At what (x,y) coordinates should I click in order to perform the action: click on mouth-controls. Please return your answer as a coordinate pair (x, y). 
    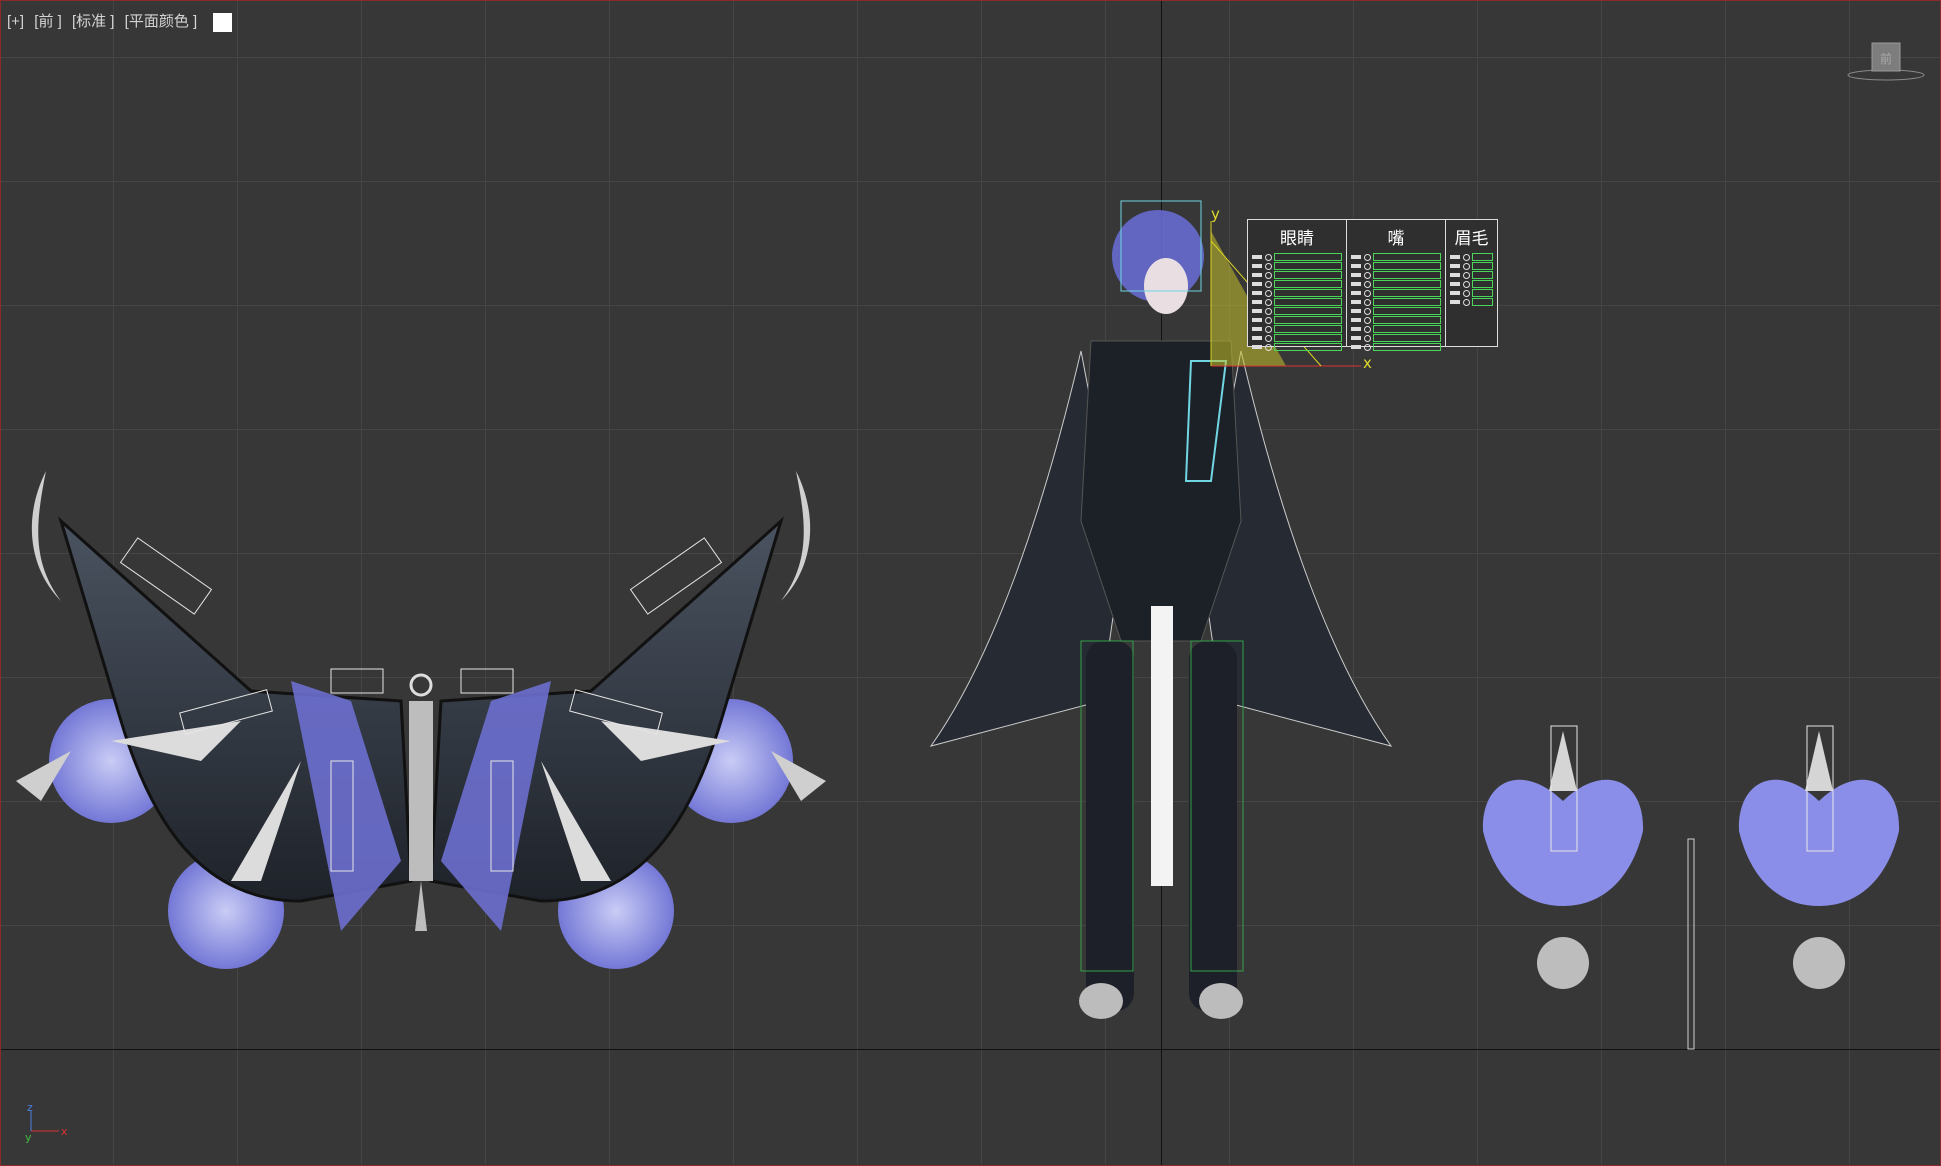
    Looking at the image, I should click on (1396, 302).